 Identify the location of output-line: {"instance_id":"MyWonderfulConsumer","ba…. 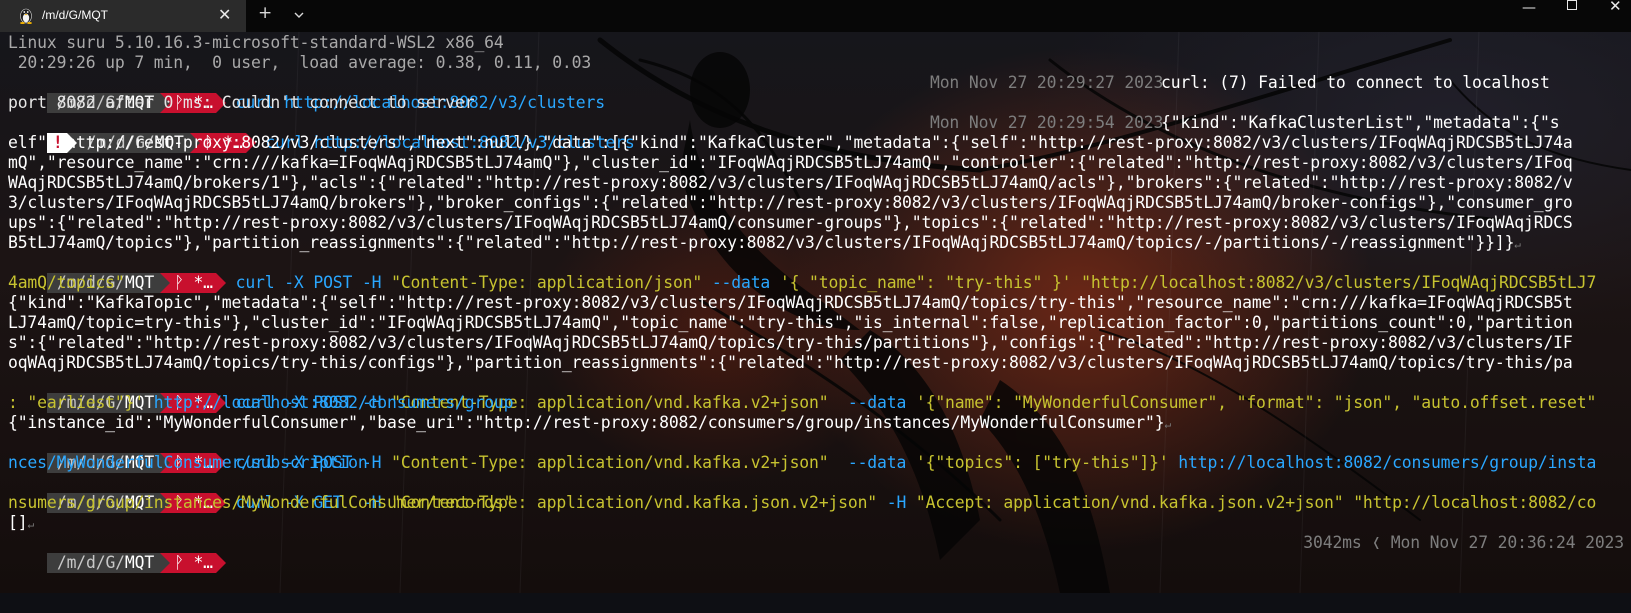
(589, 422).